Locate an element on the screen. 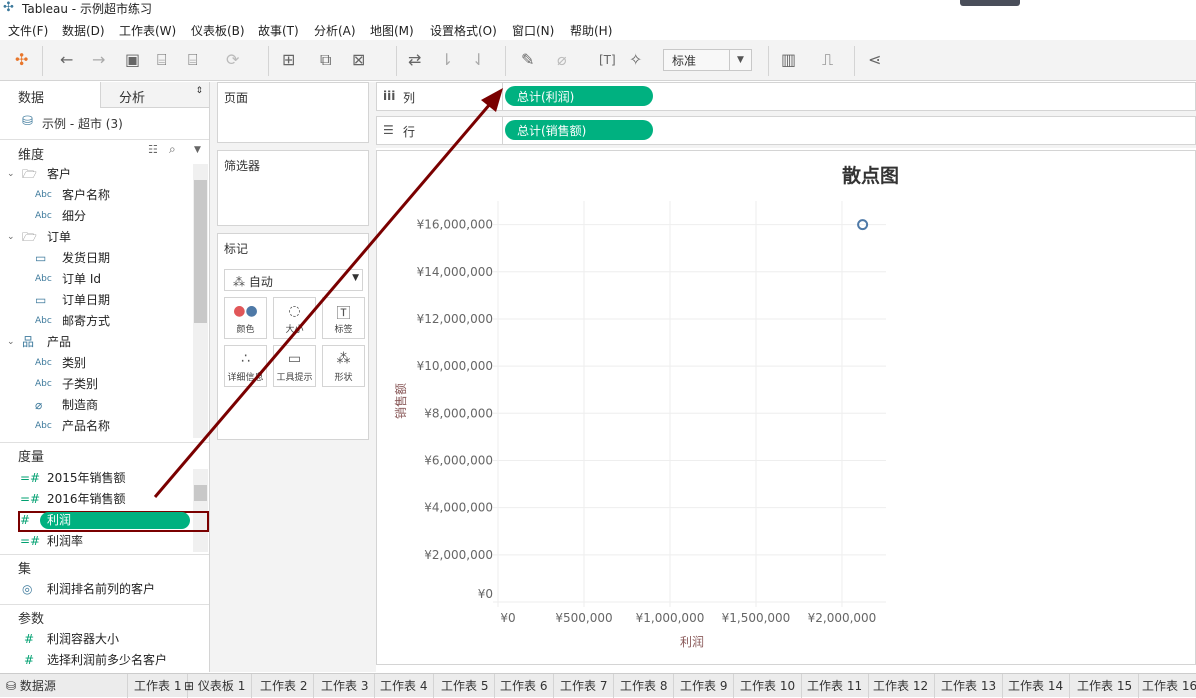 The image size is (1196, 698). sheet-tab: 工作表 16 is located at coordinates (1166, 686).